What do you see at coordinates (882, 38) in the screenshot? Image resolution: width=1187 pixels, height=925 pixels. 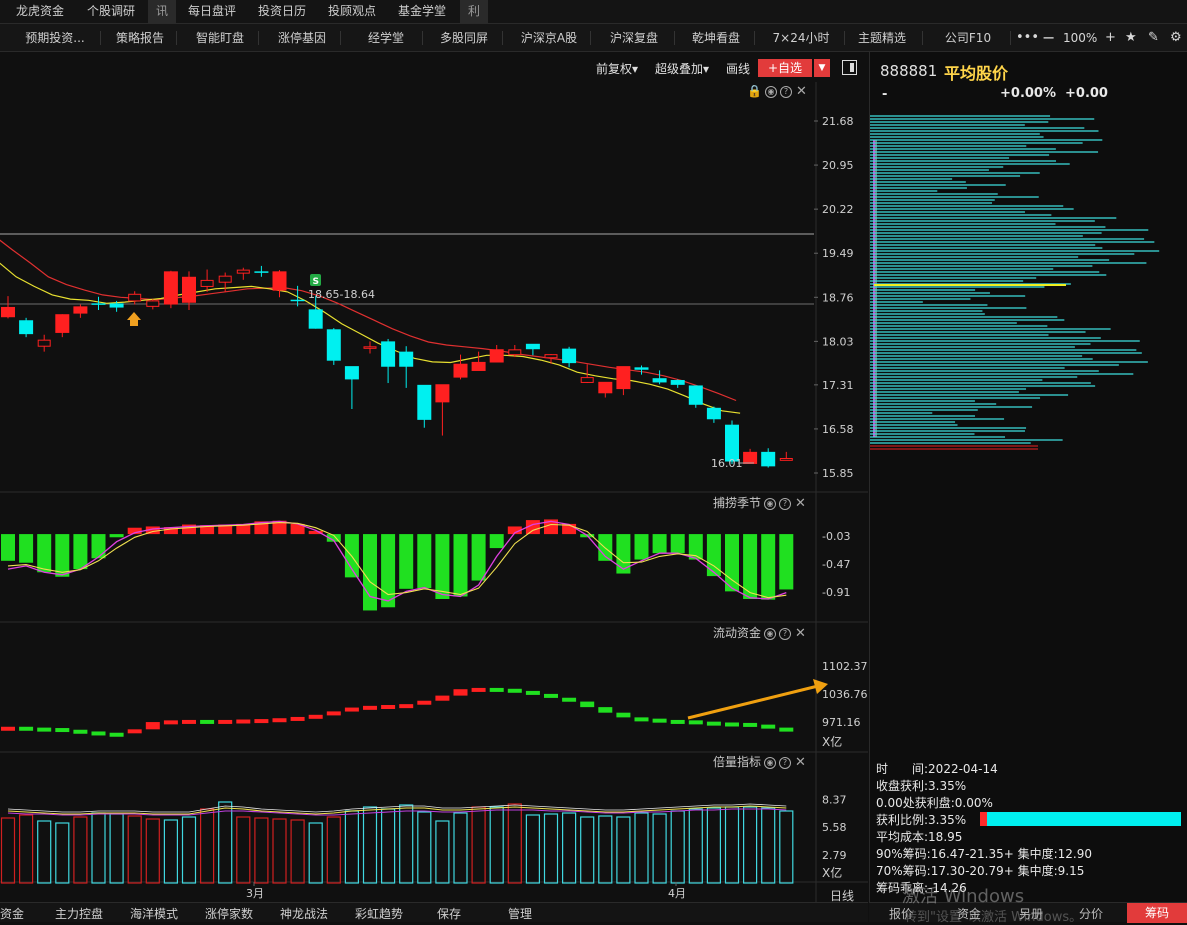 I see `sub-tab-10: 主题精选` at bounding box center [882, 38].